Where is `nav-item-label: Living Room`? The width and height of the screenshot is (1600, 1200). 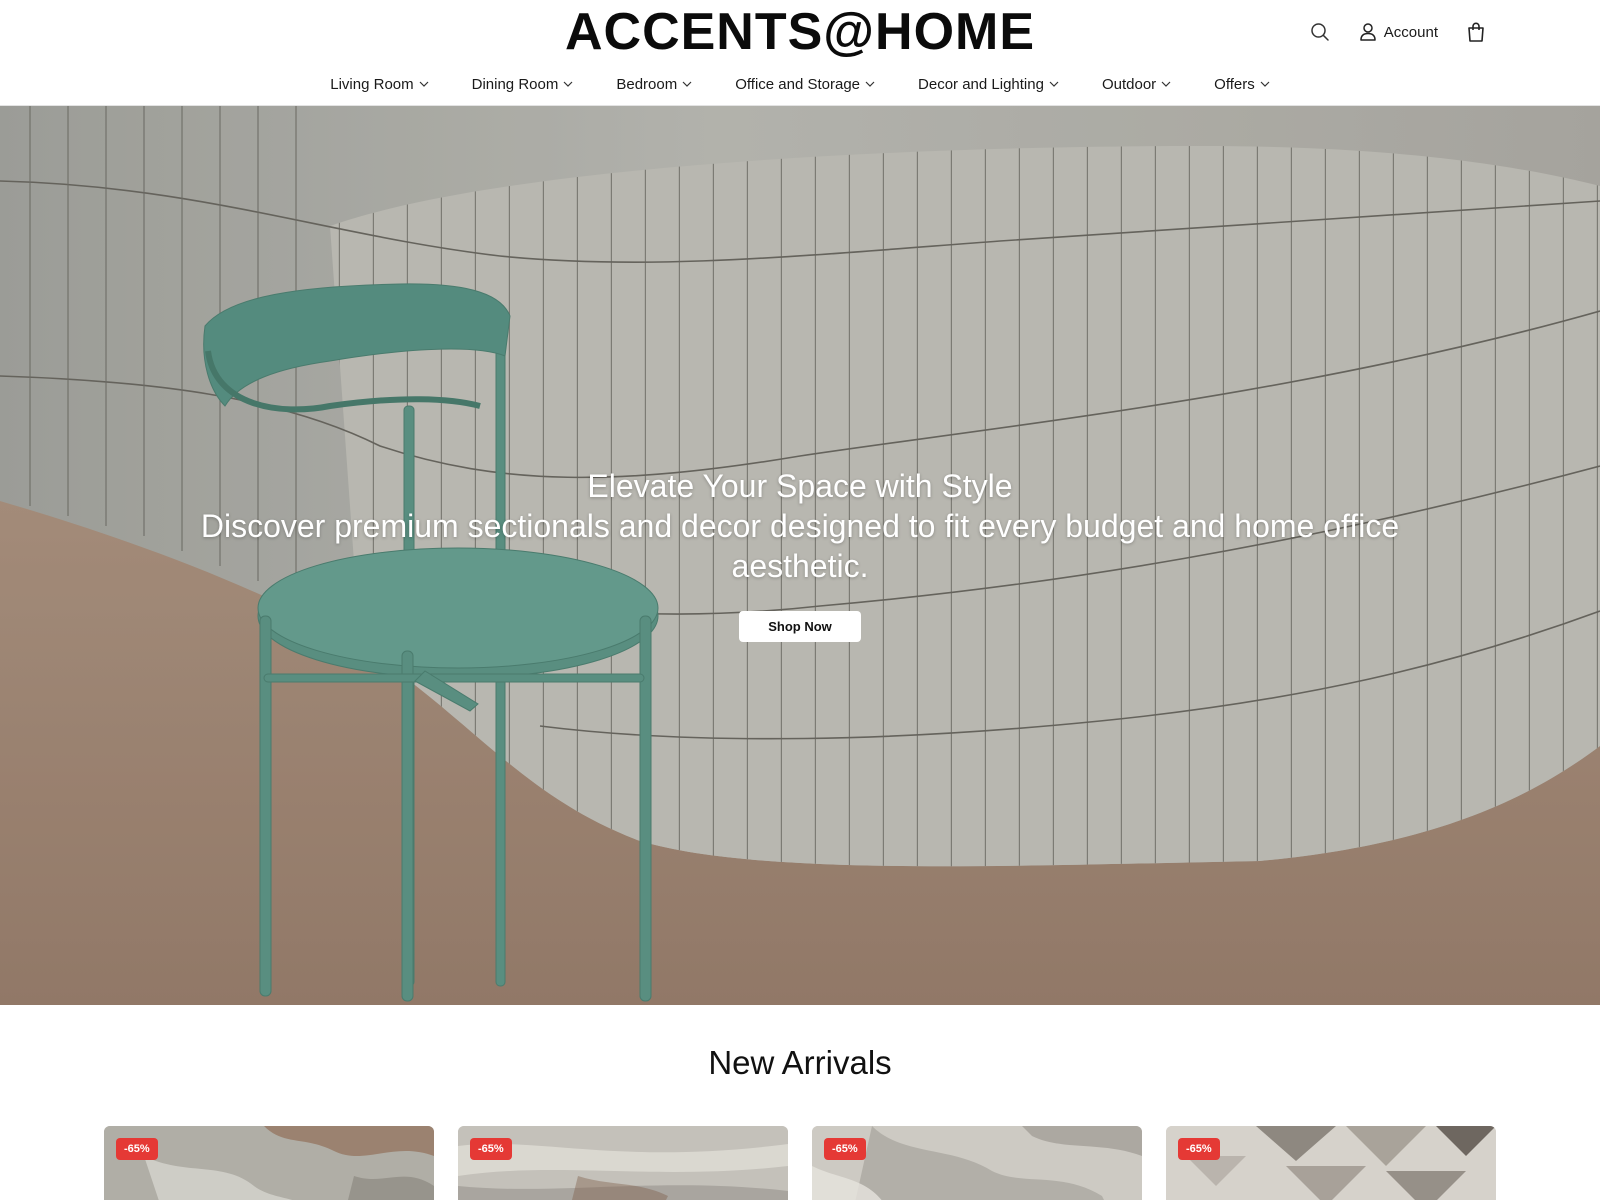
nav-item-label: Living Room is located at coordinates (372, 84).